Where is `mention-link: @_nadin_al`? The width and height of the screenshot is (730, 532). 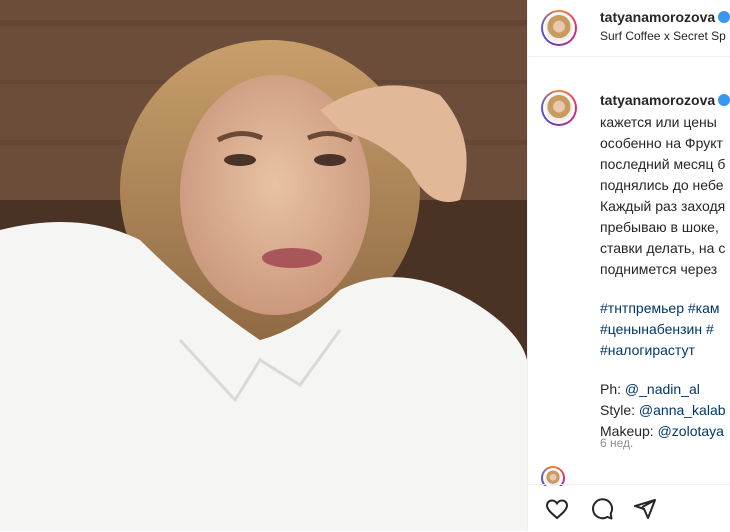 mention-link: @_nadin_al is located at coordinates (662, 389).